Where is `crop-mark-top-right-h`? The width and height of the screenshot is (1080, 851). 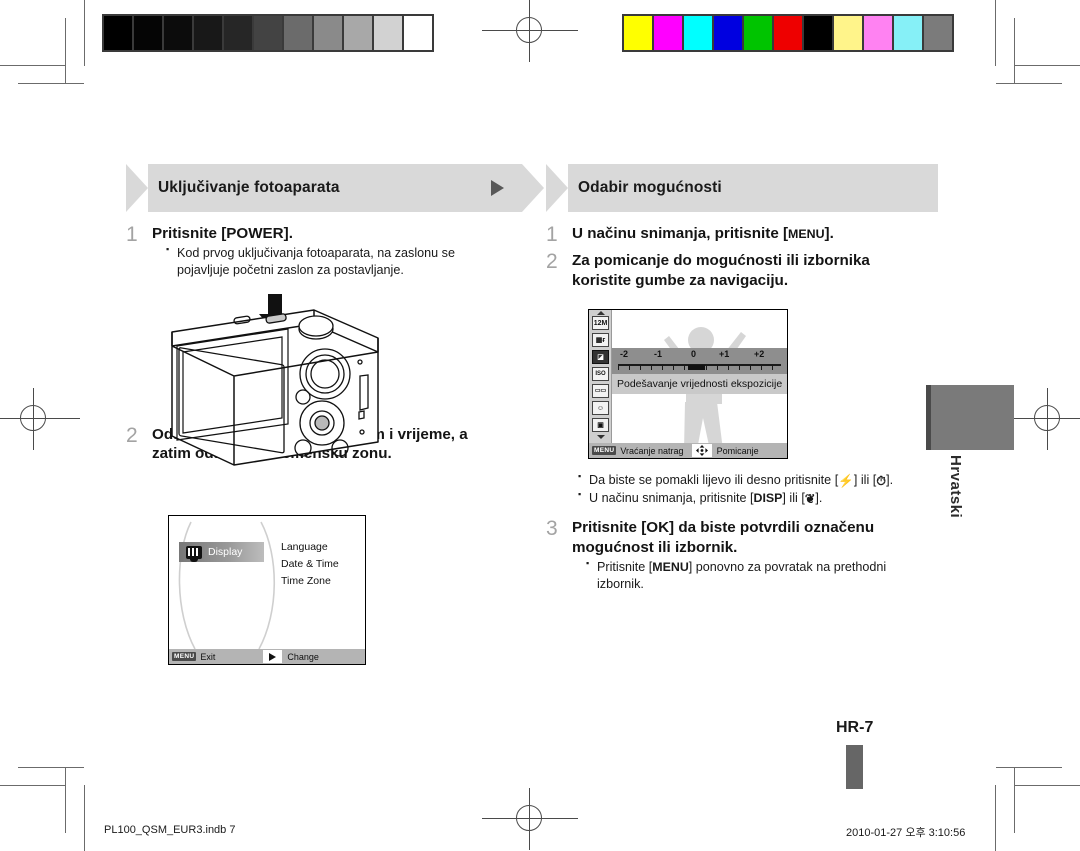
crop-mark-top-right-h is located at coordinates (1047, 65).